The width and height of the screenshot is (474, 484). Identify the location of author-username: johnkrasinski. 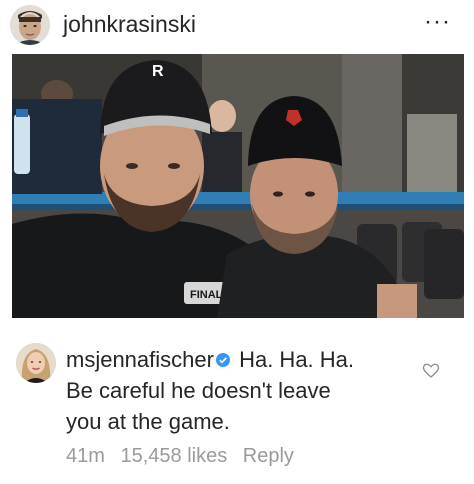
(129, 24).